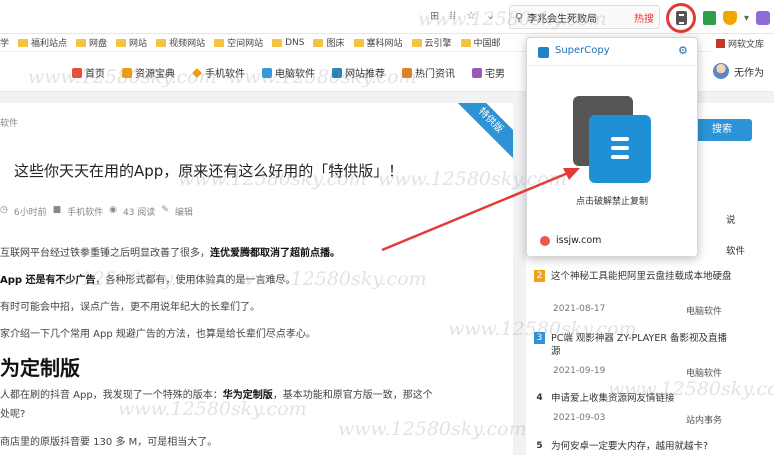 The height and width of the screenshot is (455, 774). What do you see at coordinates (131, 42) in the screenshot?
I see `bookmark-folder: 网站` at bounding box center [131, 42].